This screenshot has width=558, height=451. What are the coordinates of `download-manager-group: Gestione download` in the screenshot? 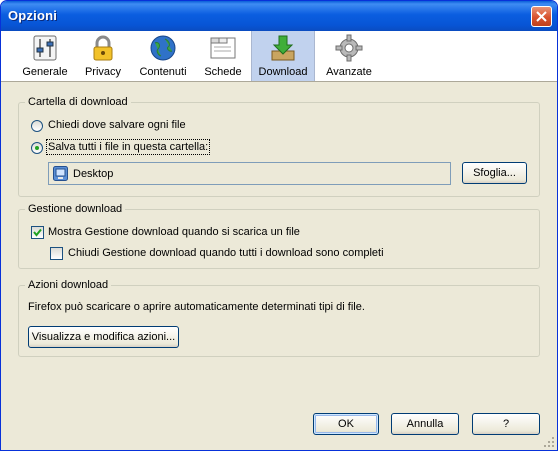 It's located at (279, 236).